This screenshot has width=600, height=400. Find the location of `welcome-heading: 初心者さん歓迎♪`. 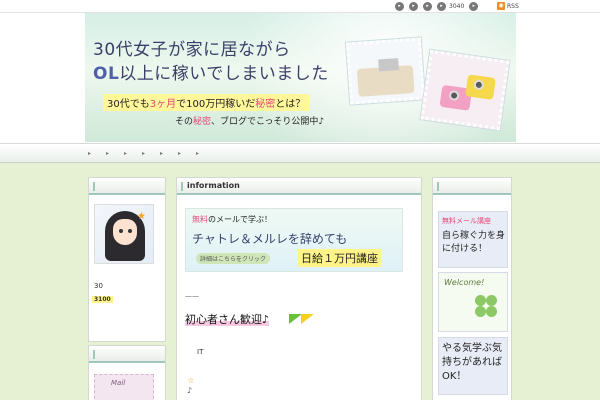

welcome-heading: 初心者さん歓迎♪ is located at coordinates (227, 319).